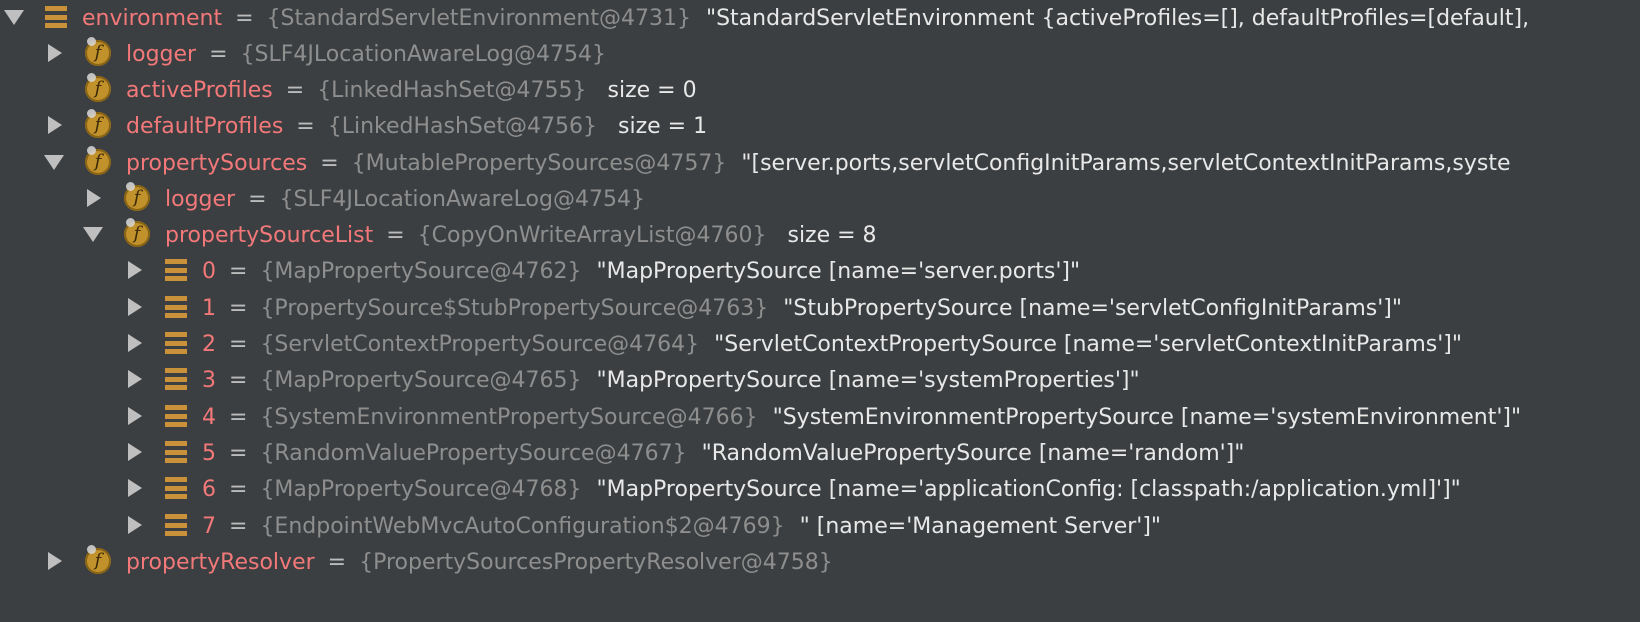 The width and height of the screenshot is (1640, 622). What do you see at coordinates (209, 489) in the screenshot?
I see `element-index: 6` at bounding box center [209, 489].